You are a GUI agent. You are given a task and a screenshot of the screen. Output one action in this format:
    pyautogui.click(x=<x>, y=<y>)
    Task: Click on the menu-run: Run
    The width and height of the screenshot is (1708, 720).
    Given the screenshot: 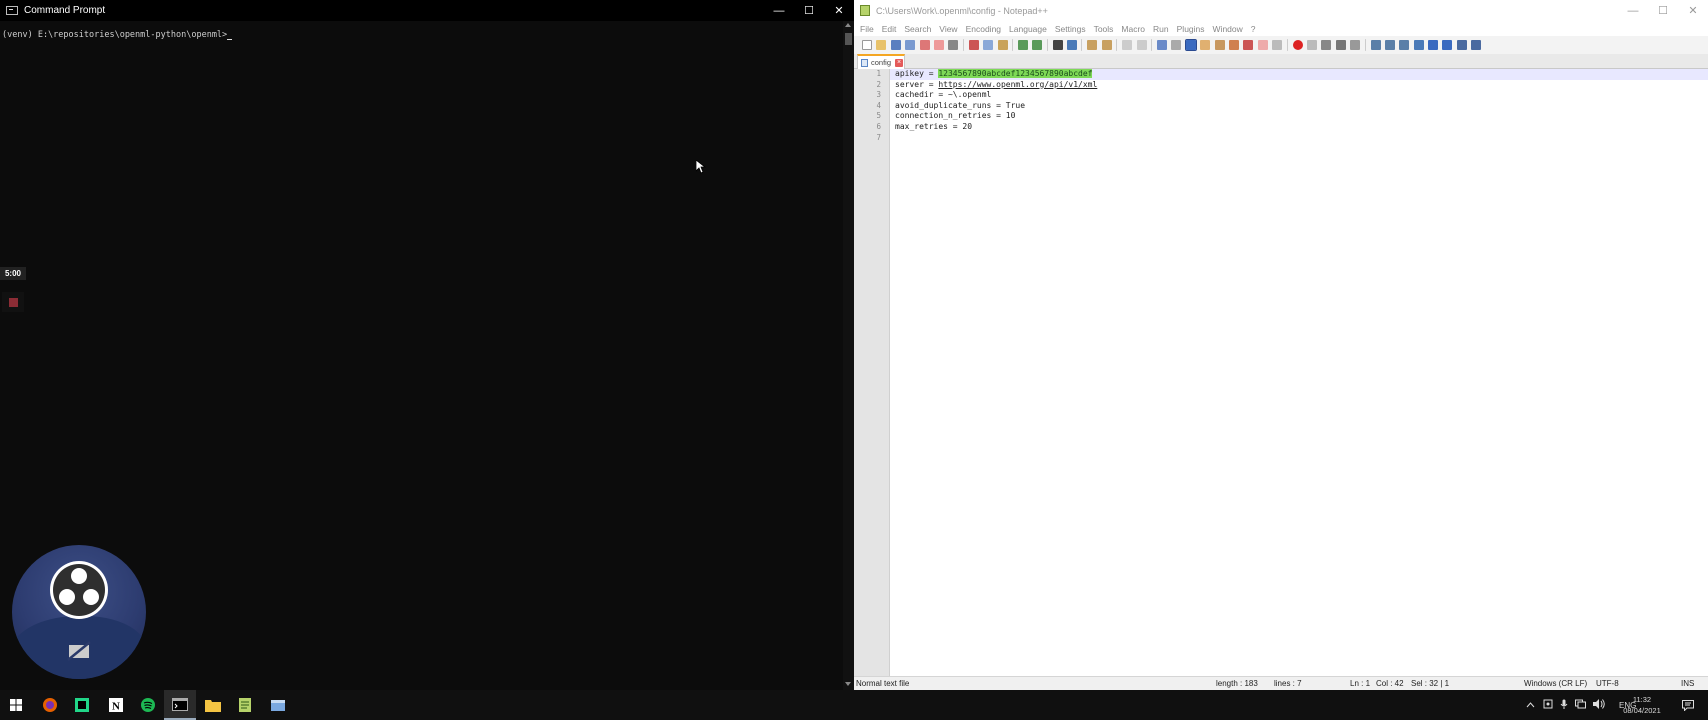 What is the action you would take?
    pyautogui.click(x=1161, y=29)
    